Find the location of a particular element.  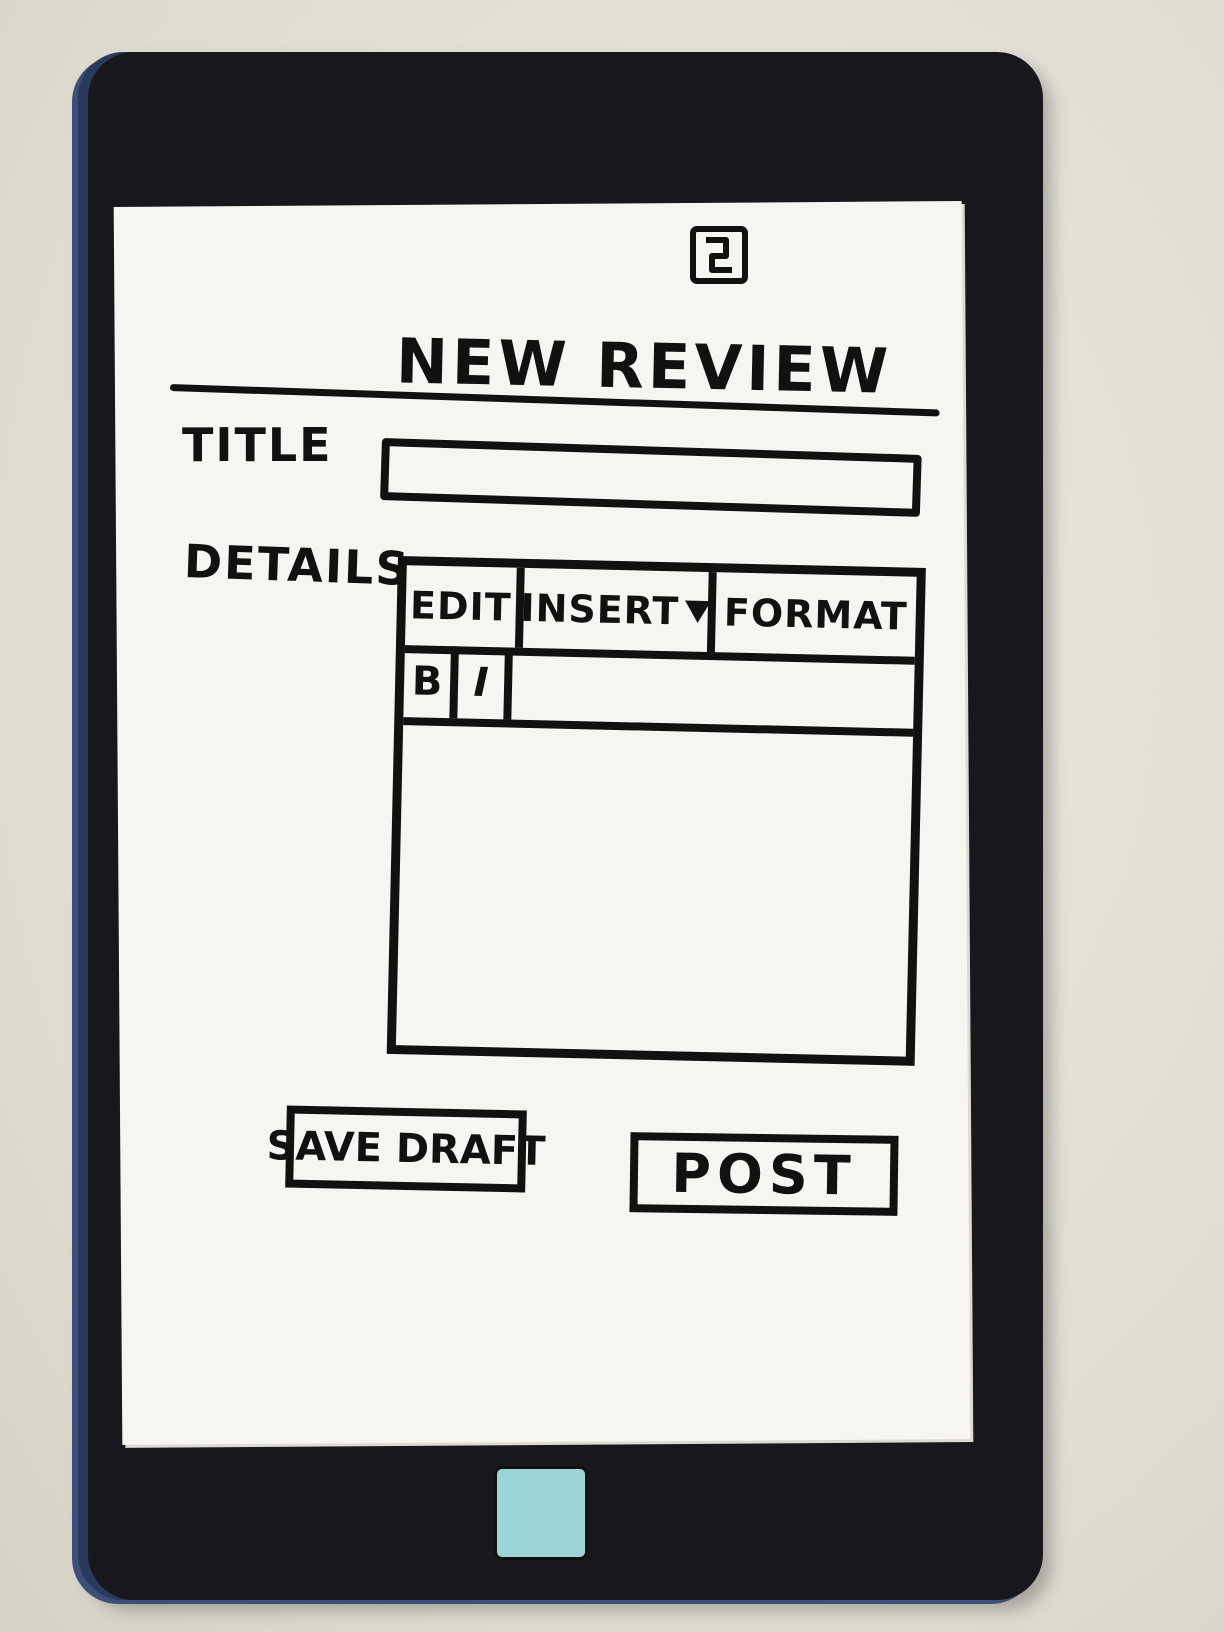

bold-label: B is located at coordinates (427, 682).